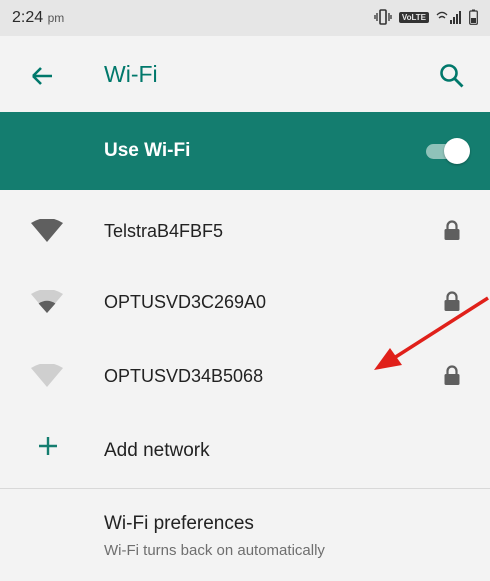 The width and height of the screenshot is (490, 581). Describe the element at coordinates (245, 151) in the screenshot. I see `use-wifi-row: Use Wi-Fi` at that location.